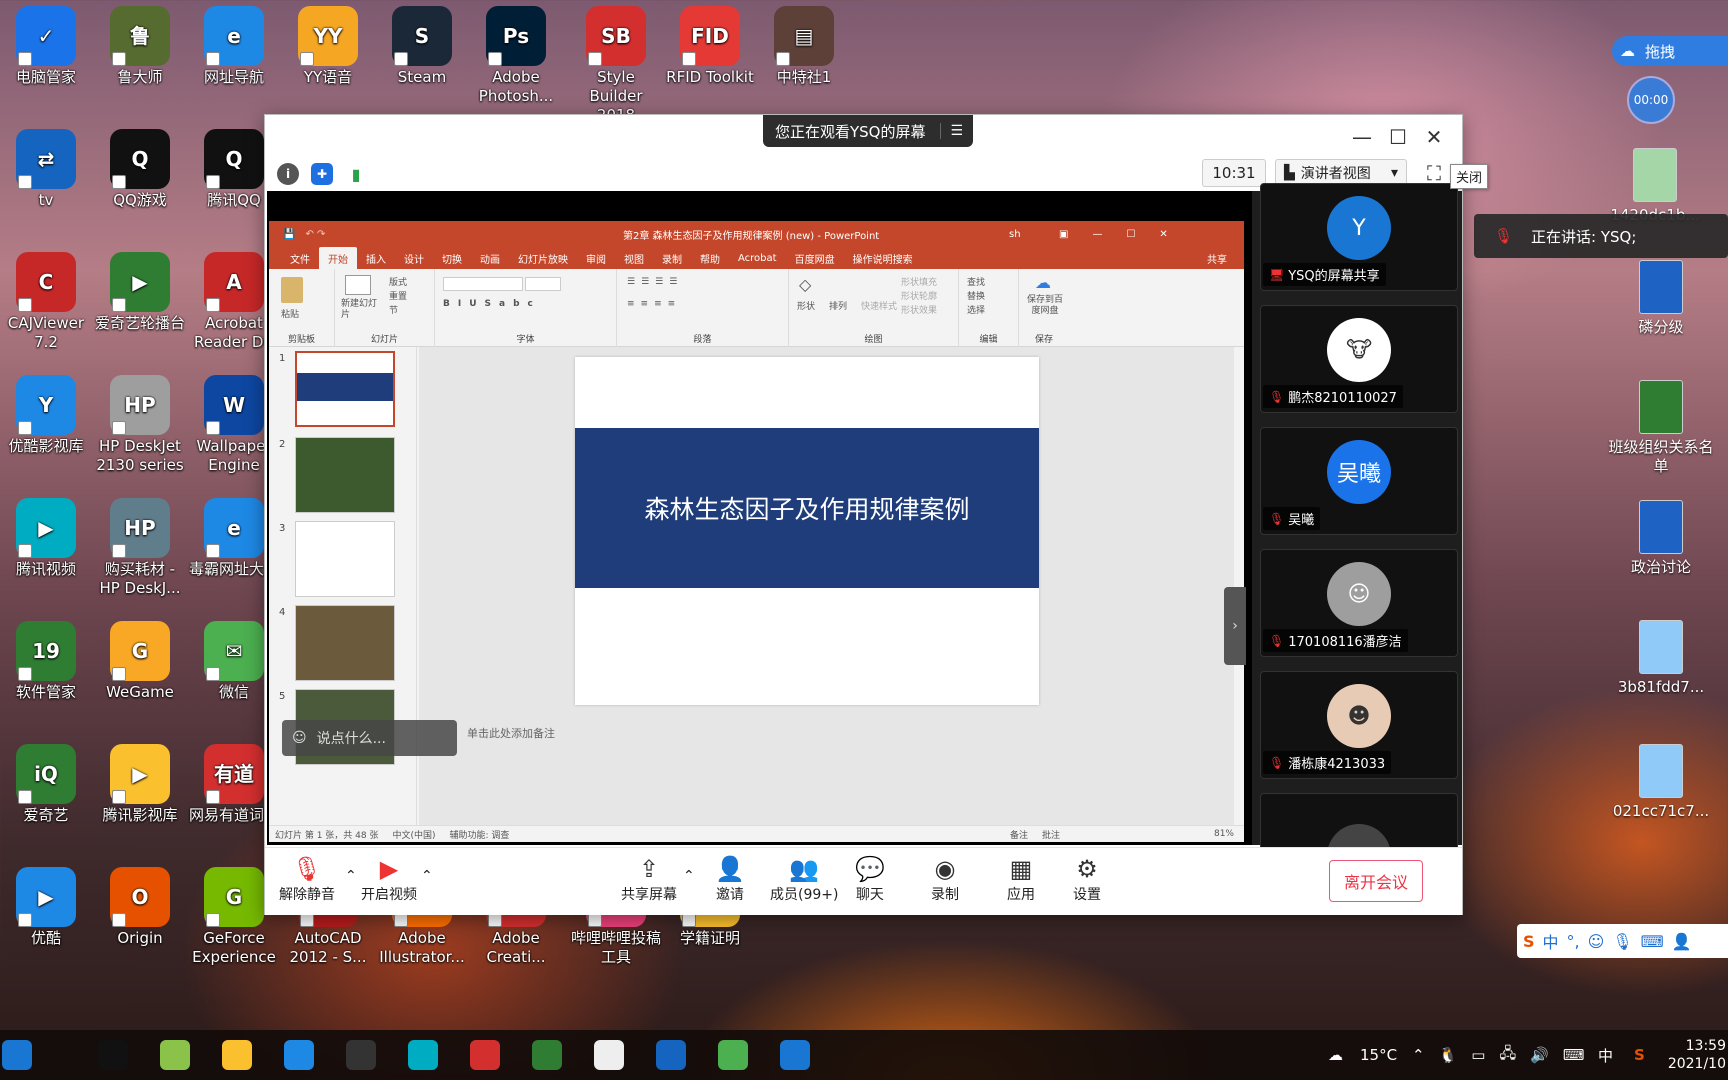 Image resolution: width=1728 pixels, height=1080 pixels. Describe the element at coordinates (1019, 834) in the screenshot. I see `notes-button: 备注` at that location.